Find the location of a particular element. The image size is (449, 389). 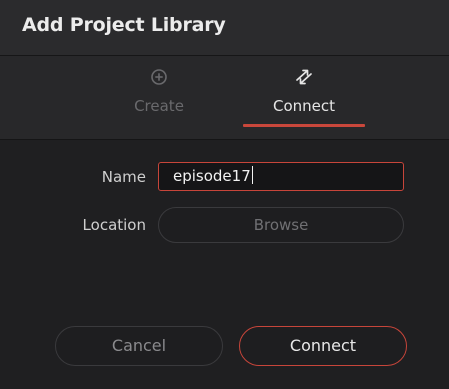

browse-button: Browse is located at coordinates (281, 225).